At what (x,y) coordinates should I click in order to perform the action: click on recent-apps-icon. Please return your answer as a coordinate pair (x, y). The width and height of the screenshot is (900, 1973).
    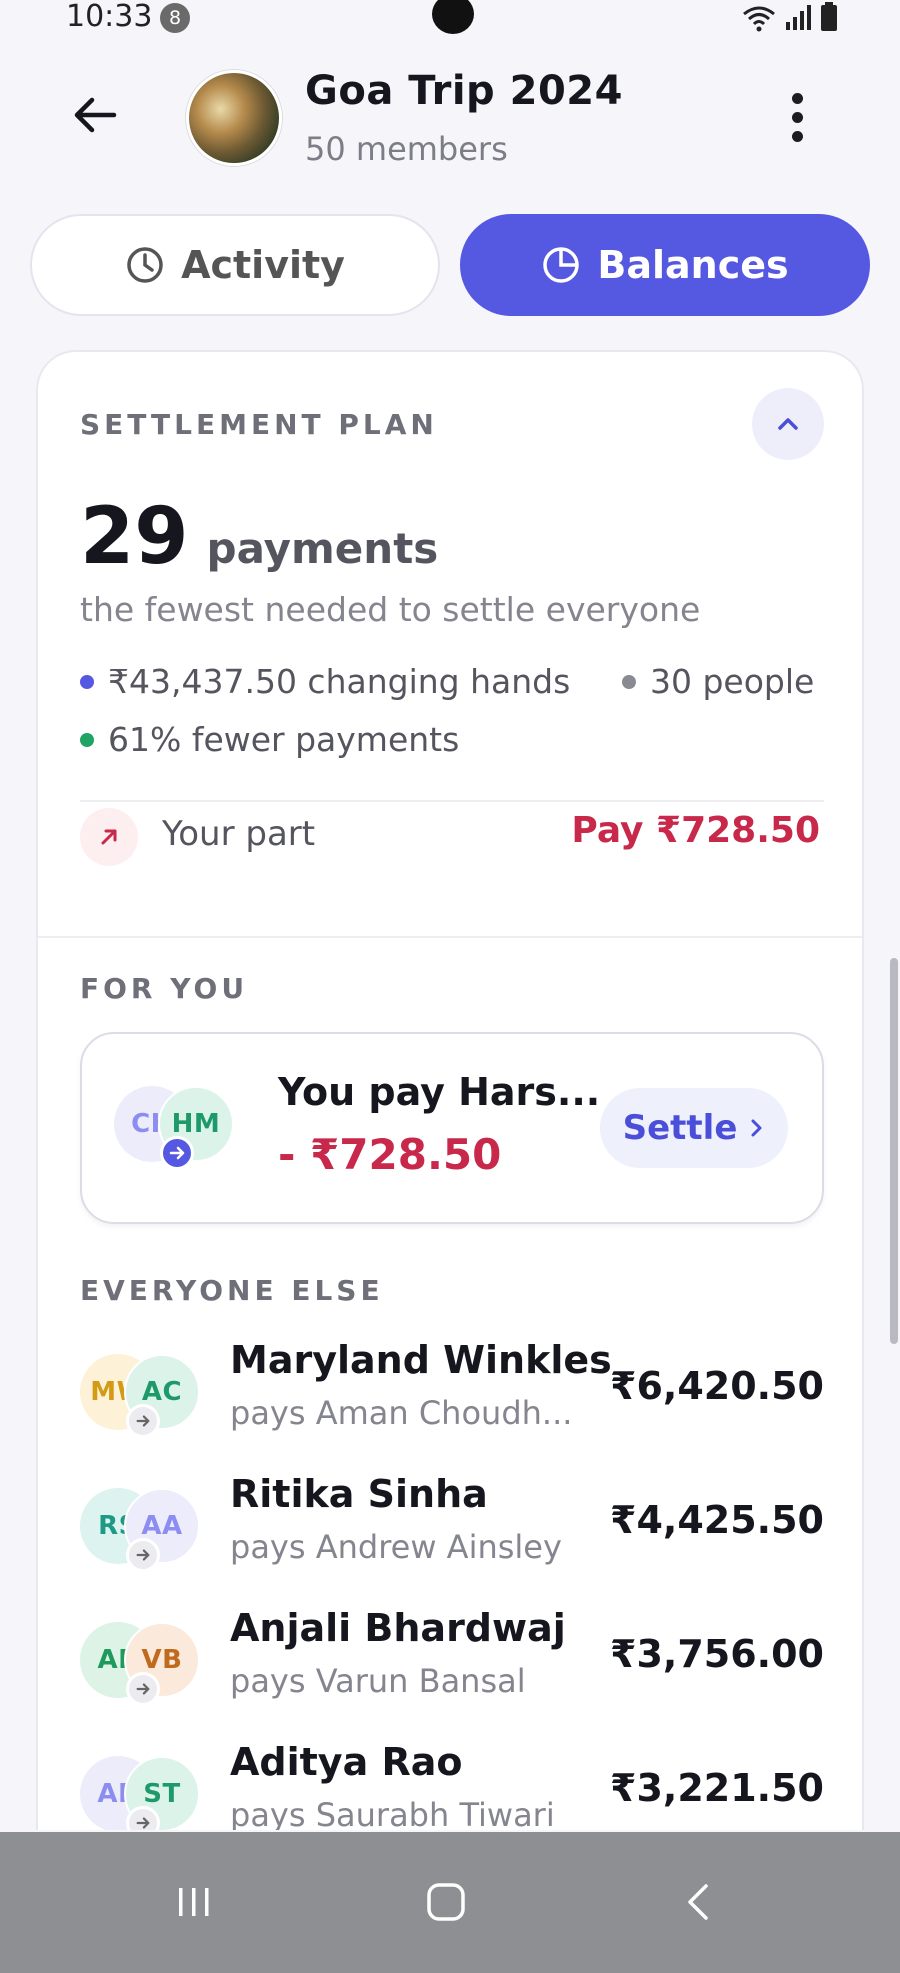
    Looking at the image, I should click on (194, 1902).